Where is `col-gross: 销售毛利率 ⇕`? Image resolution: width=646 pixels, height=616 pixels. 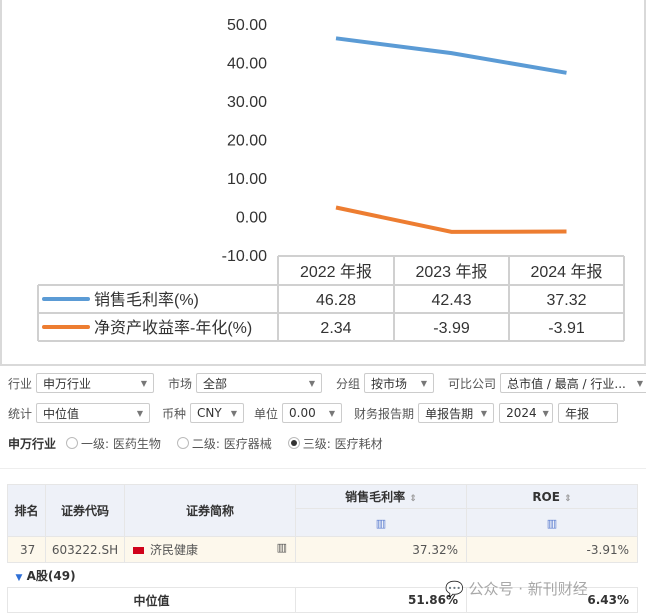 col-gross: 销售毛利率 ⇕ is located at coordinates (381, 496).